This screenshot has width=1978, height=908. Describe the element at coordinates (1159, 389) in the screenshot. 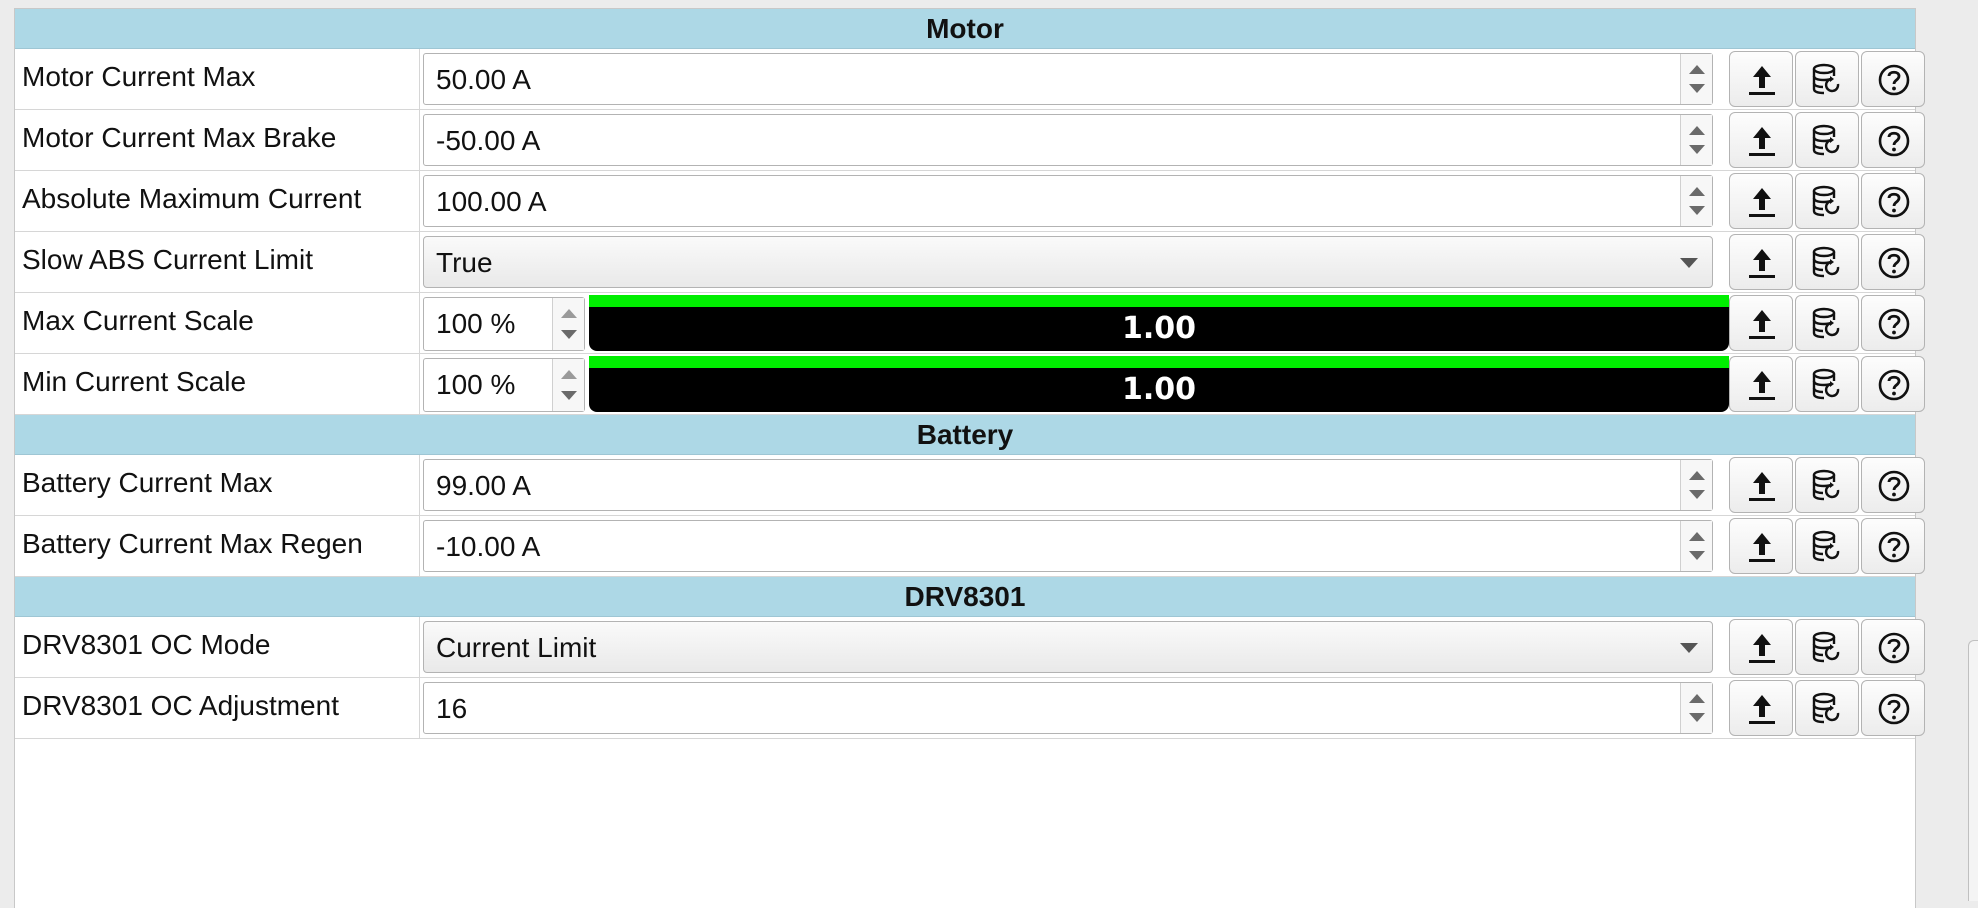

I see `scale-readout: 1.00` at that location.